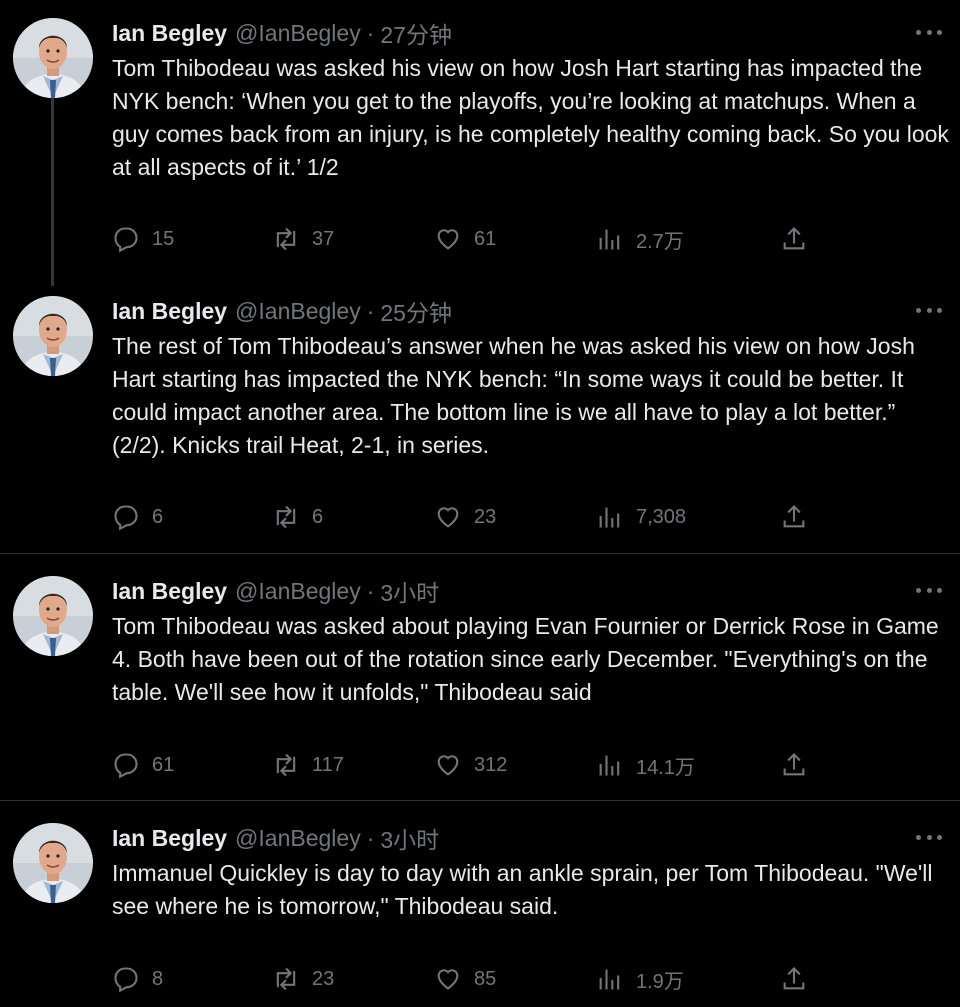 The height and width of the screenshot is (1007, 960). Describe the element at coordinates (158, 978) in the screenshot. I see `reply-count: 8` at that location.